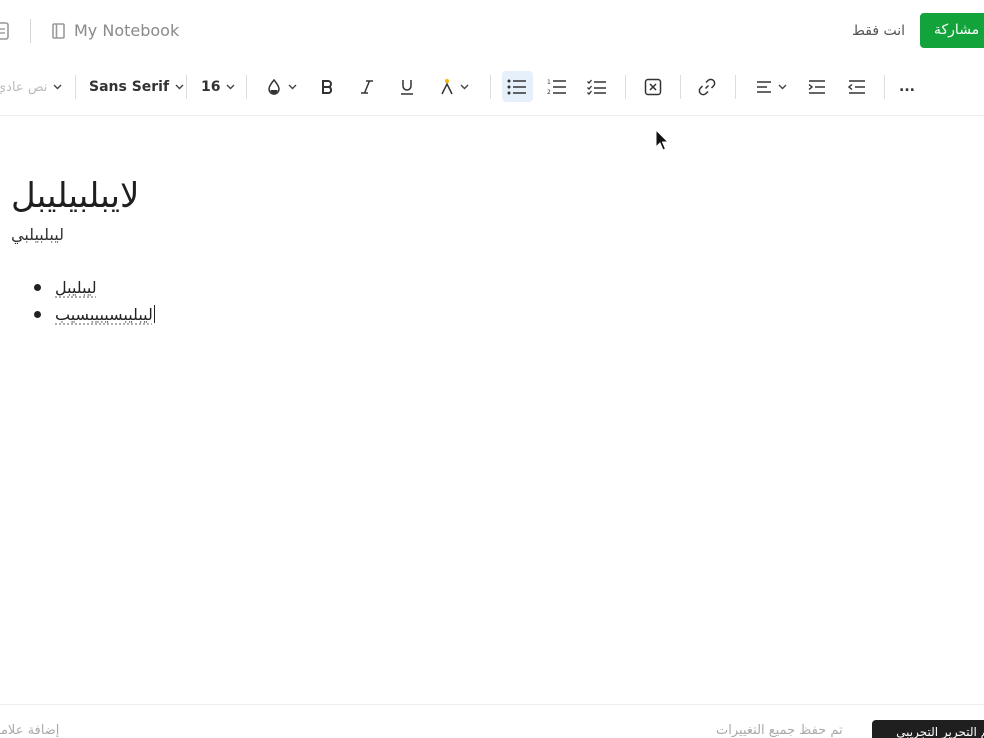 This screenshot has height=738, width=984. I want to click on underline-button, so click(407, 87).